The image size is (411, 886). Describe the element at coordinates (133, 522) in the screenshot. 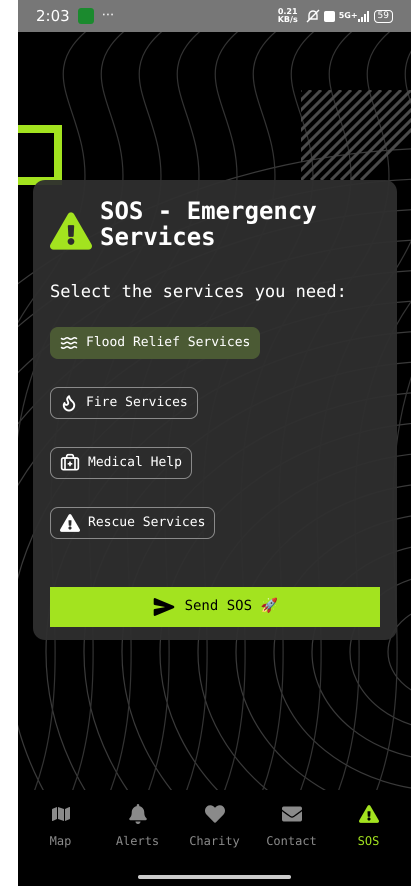

I see `service-toggle: Rescue Services` at that location.